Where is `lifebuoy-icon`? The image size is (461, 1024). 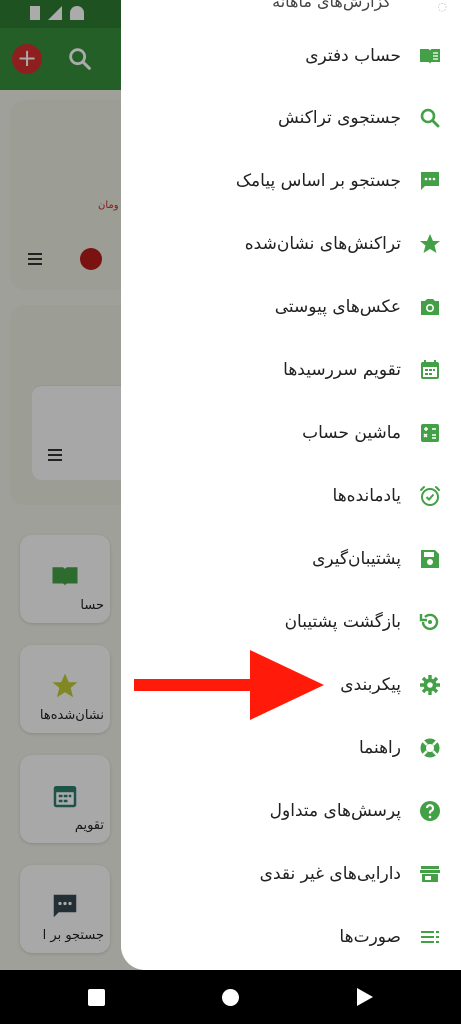 lifebuoy-icon is located at coordinates (430, 748).